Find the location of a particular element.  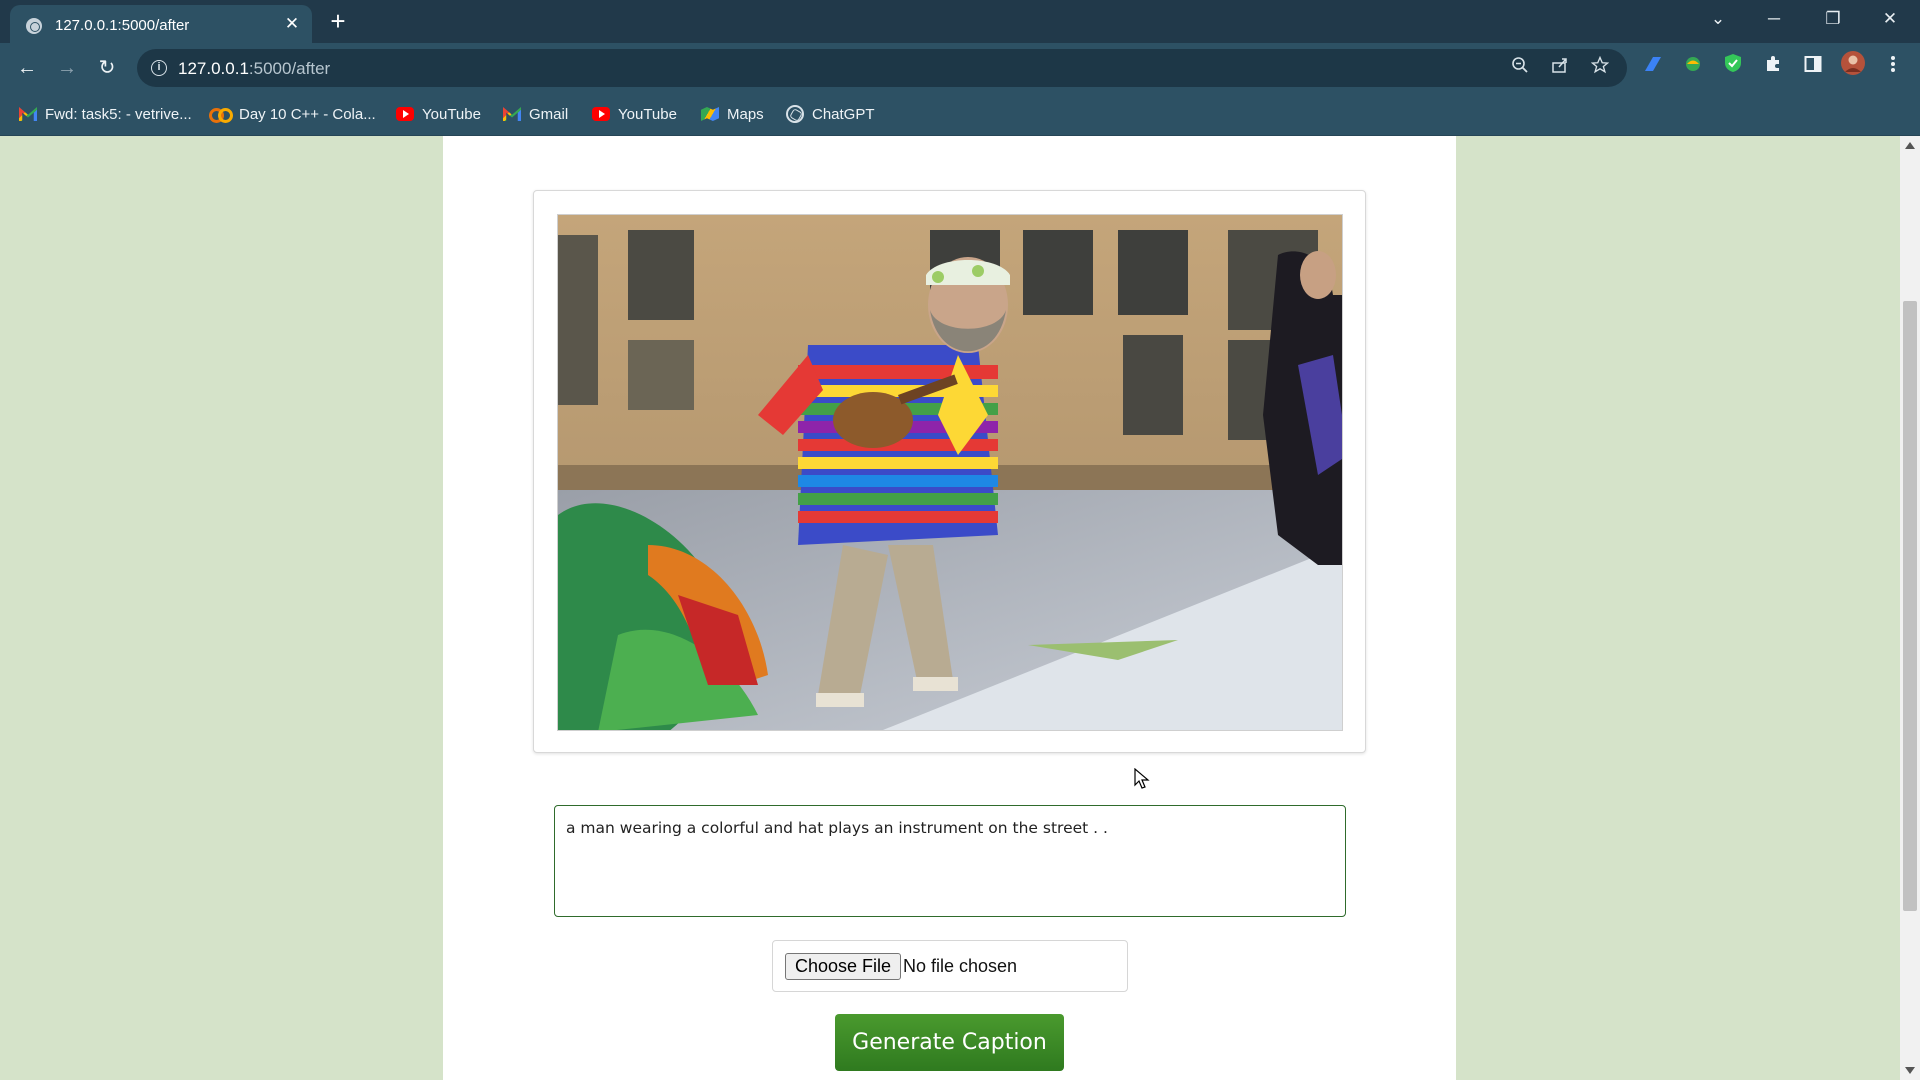

share-icon is located at coordinates (1560, 68).